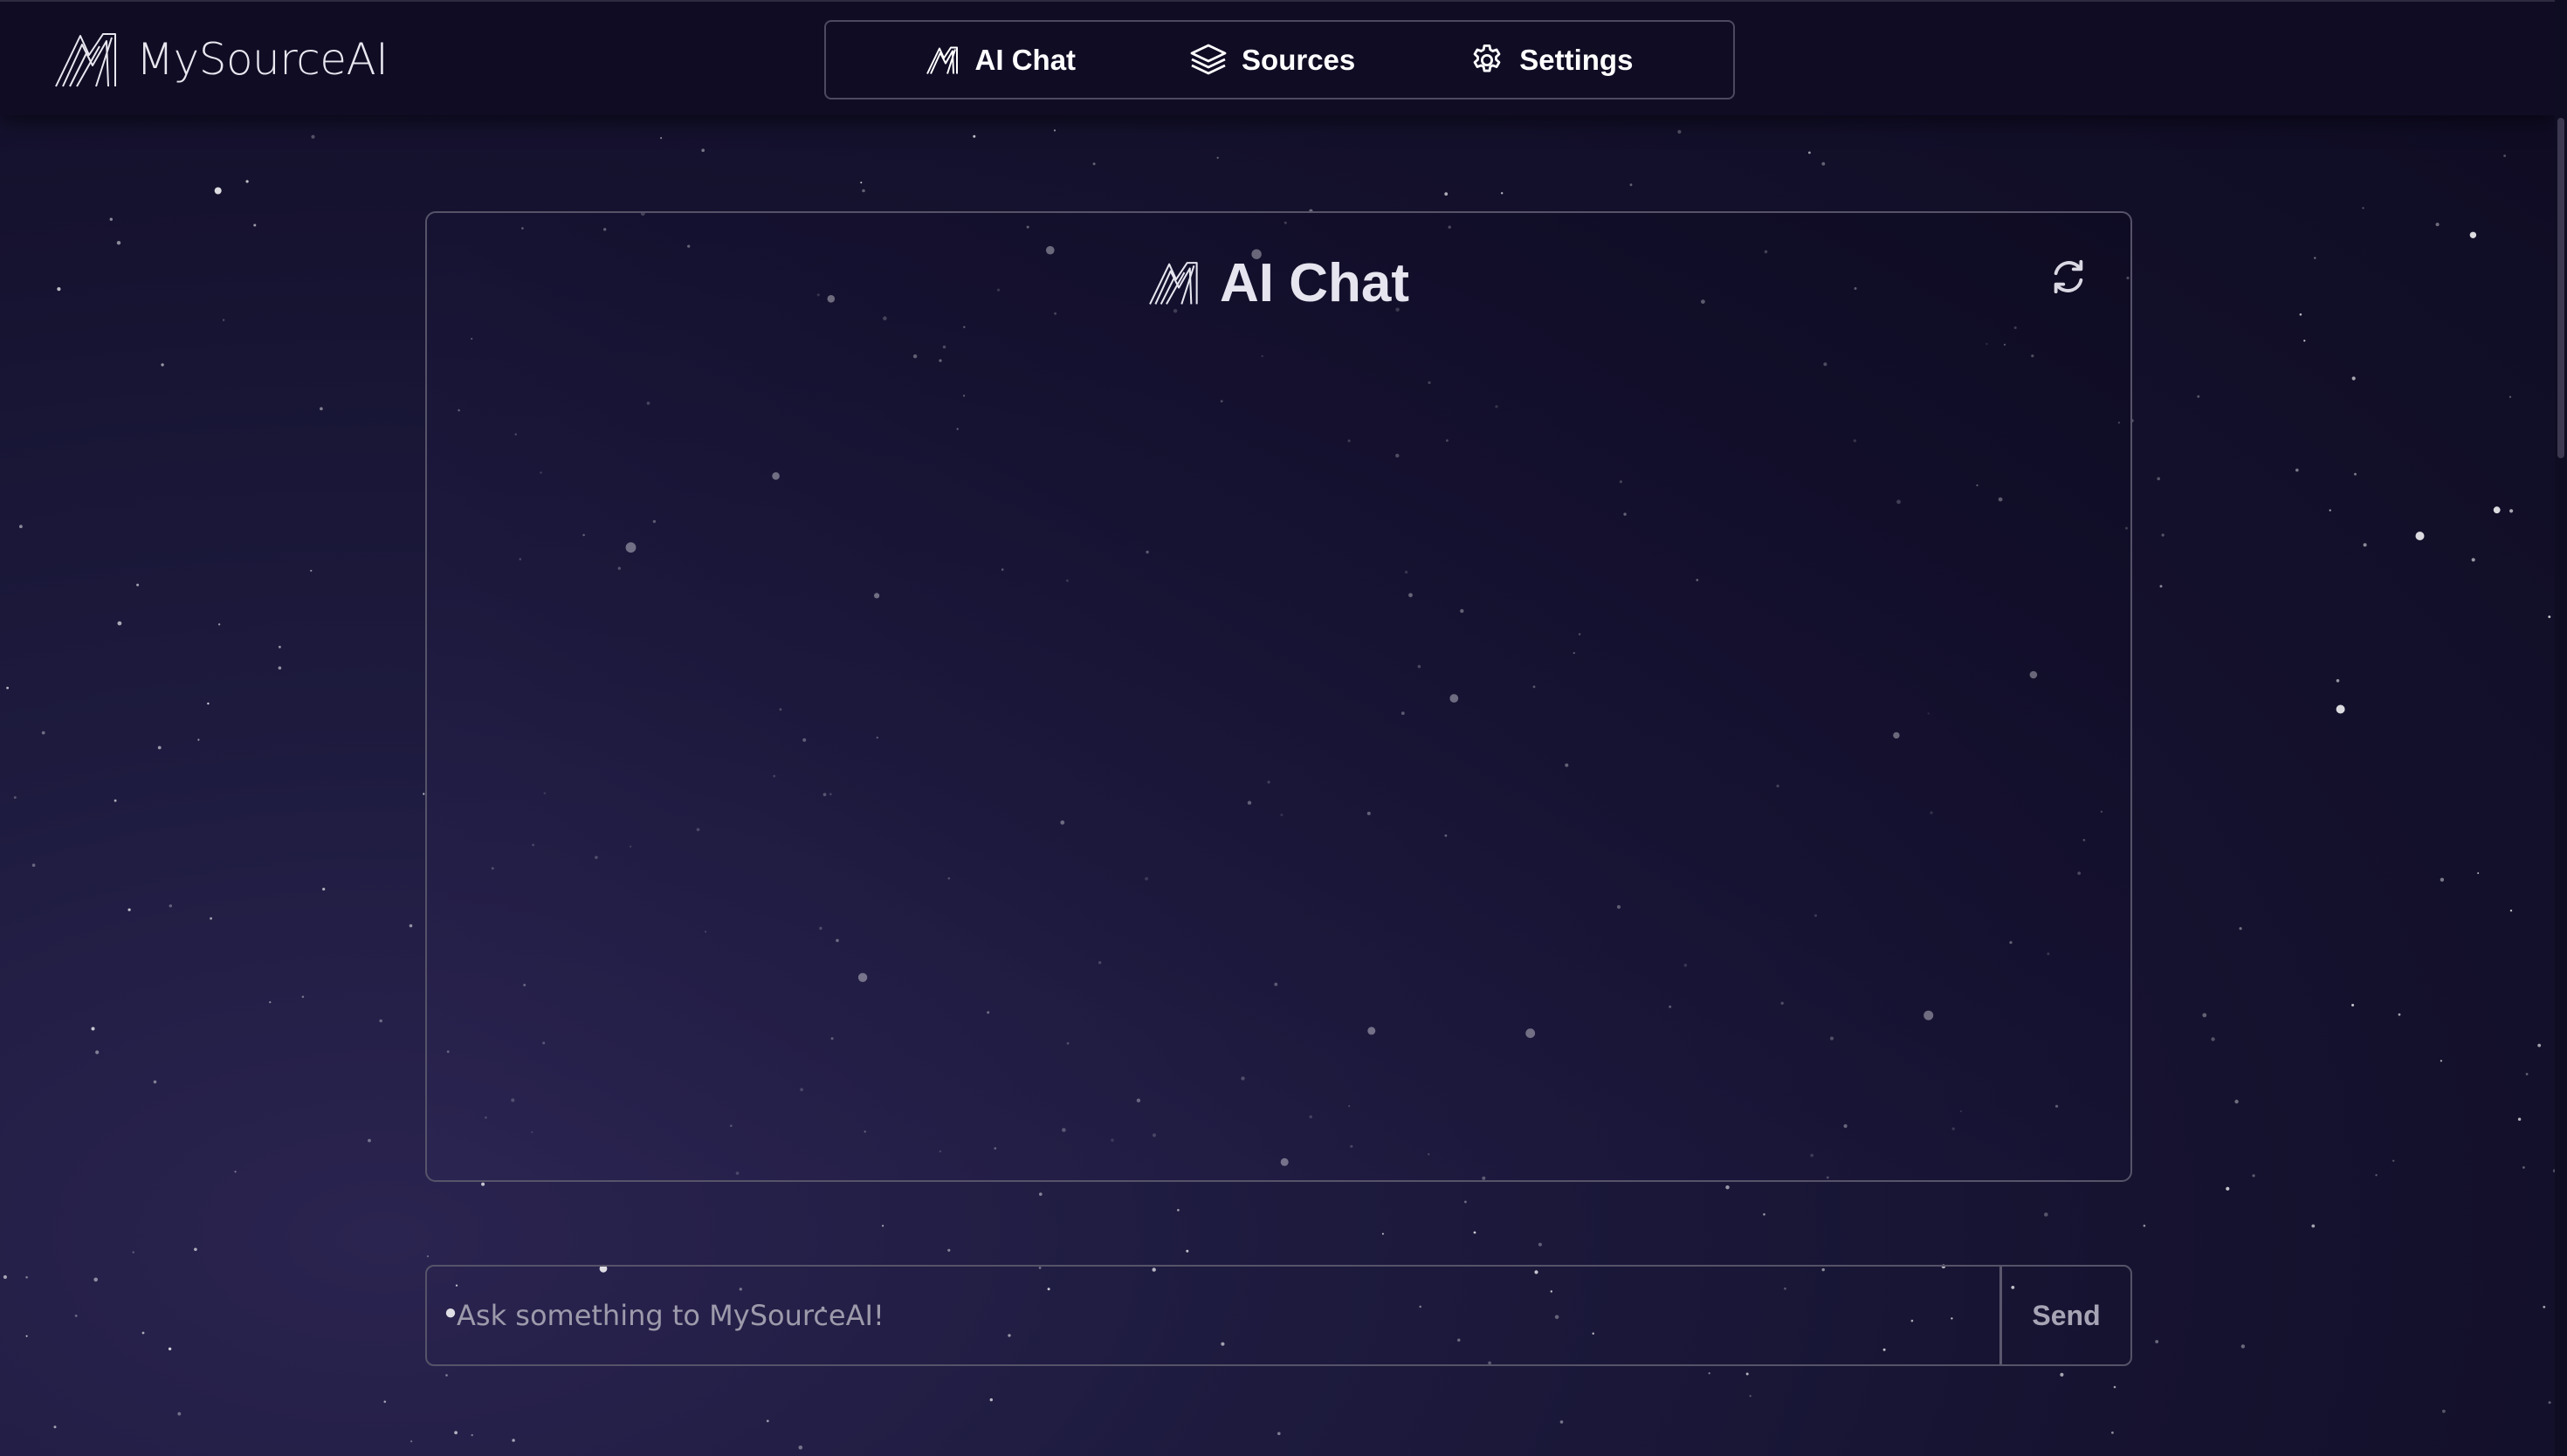 Image resolution: width=2567 pixels, height=1456 pixels. I want to click on nav-item-label: Settings, so click(1576, 59).